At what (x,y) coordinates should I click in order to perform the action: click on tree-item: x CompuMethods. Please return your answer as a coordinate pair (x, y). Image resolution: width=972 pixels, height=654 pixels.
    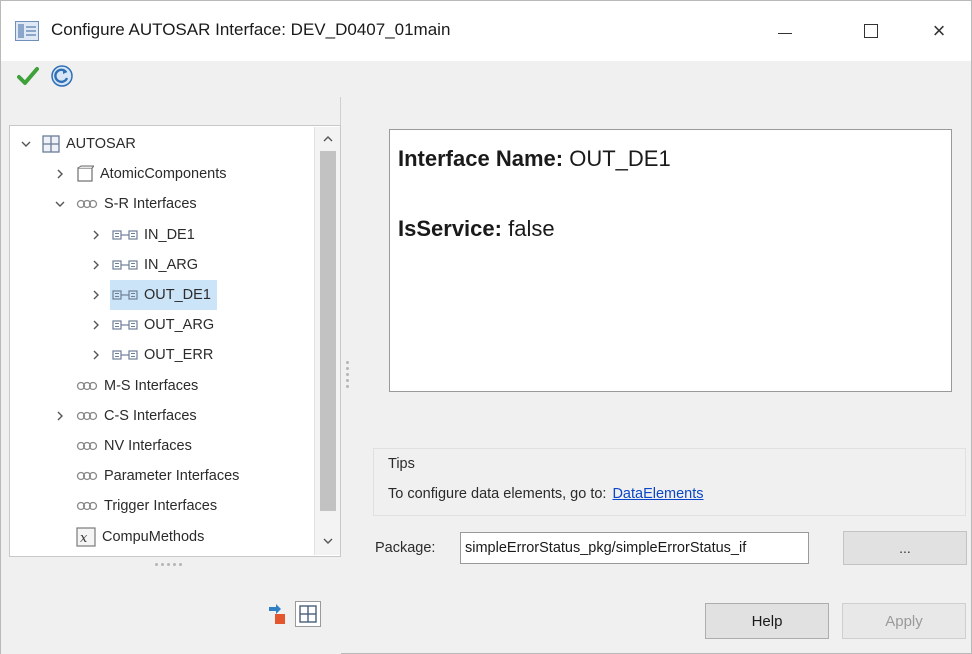
    Looking at the image, I should click on (131, 537).